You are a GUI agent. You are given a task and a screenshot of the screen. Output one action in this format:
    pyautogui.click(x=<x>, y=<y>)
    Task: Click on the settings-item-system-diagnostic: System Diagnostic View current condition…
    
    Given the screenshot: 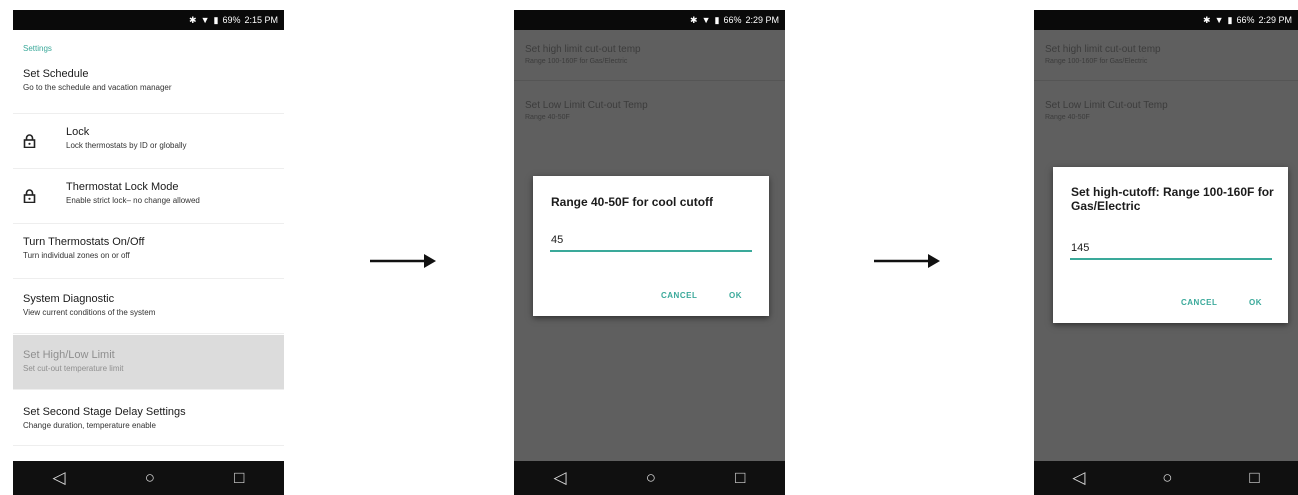 What is the action you would take?
    pyautogui.click(x=148, y=306)
    